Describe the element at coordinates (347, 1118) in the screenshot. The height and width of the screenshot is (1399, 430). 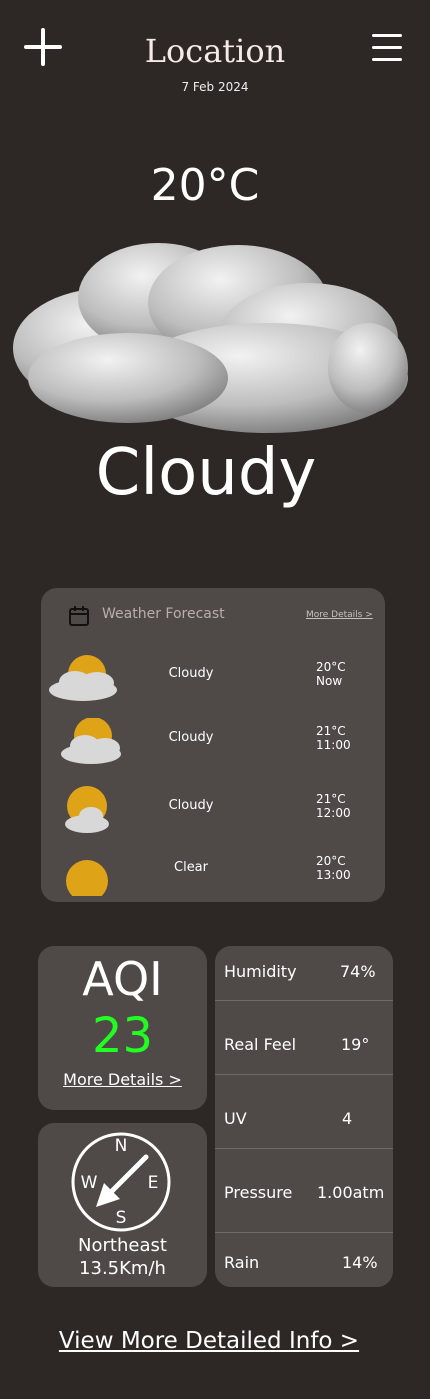
I see `stat-value: 4` at that location.